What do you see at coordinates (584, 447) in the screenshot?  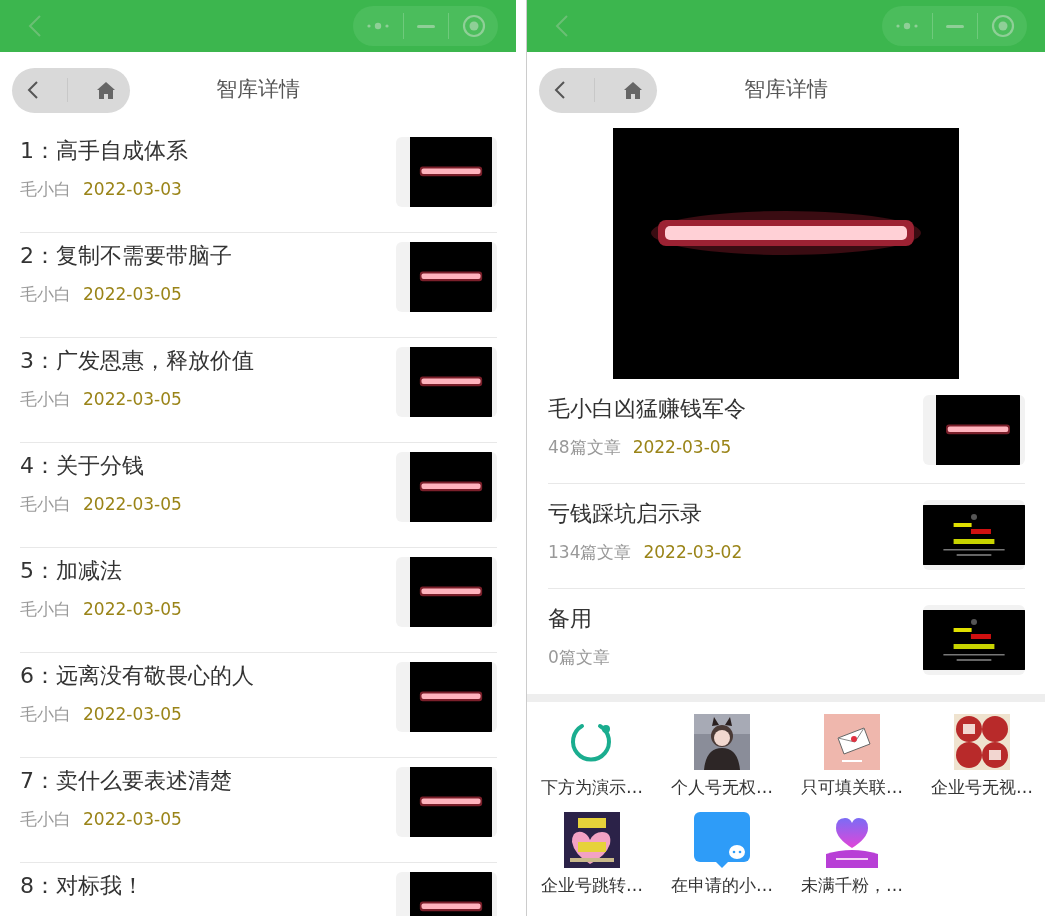 I see `article-count: 48篇文章` at bounding box center [584, 447].